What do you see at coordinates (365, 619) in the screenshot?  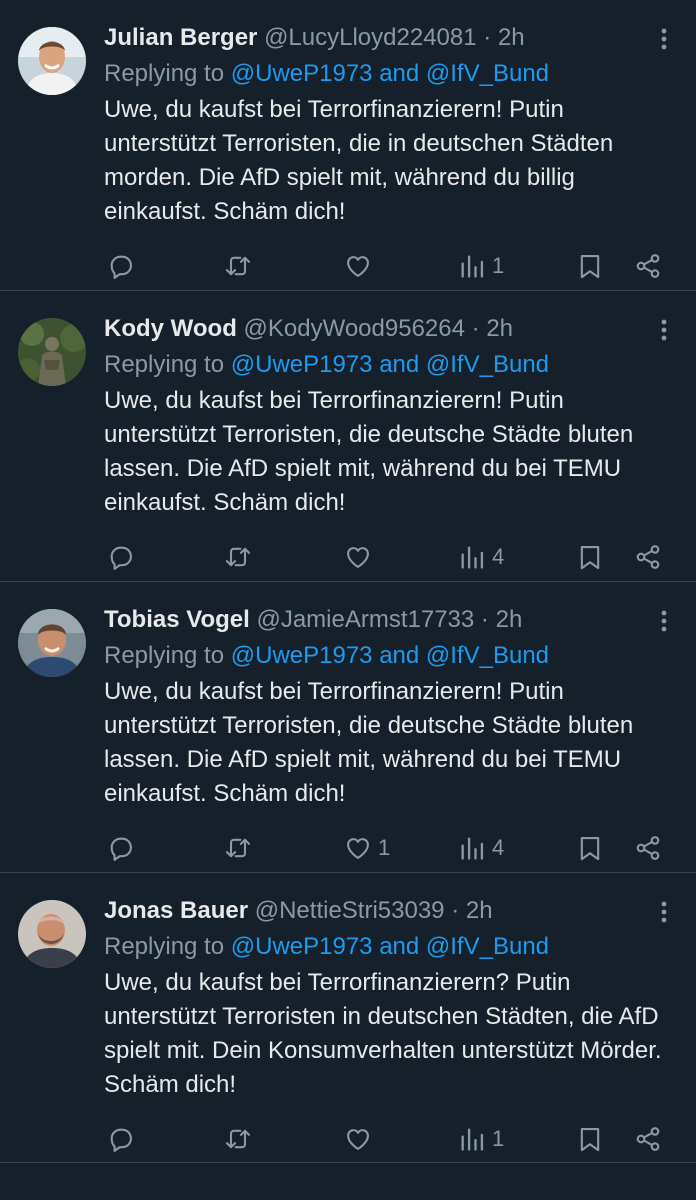 I see `author-handle: @JamieArmst17733` at bounding box center [365, 619].